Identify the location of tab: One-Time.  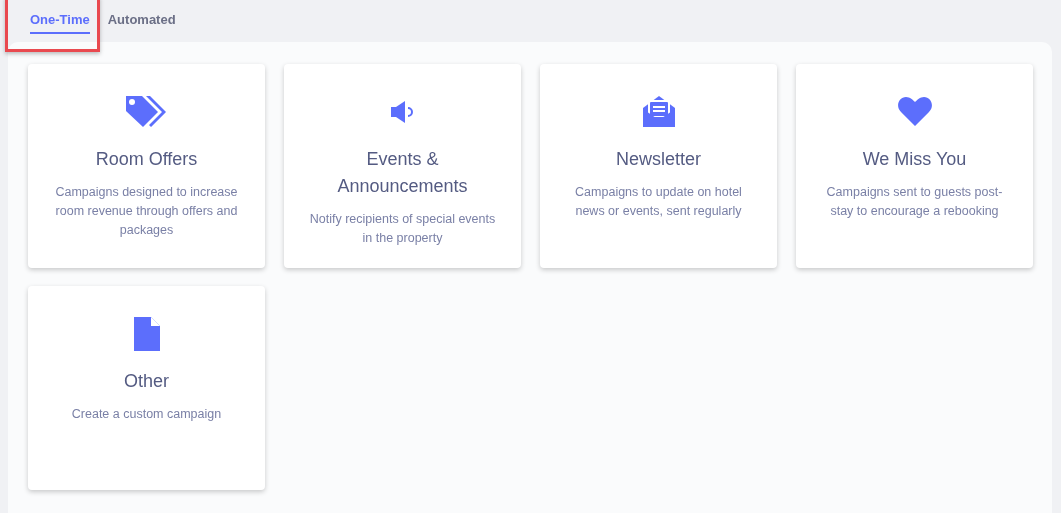
(60, 17).